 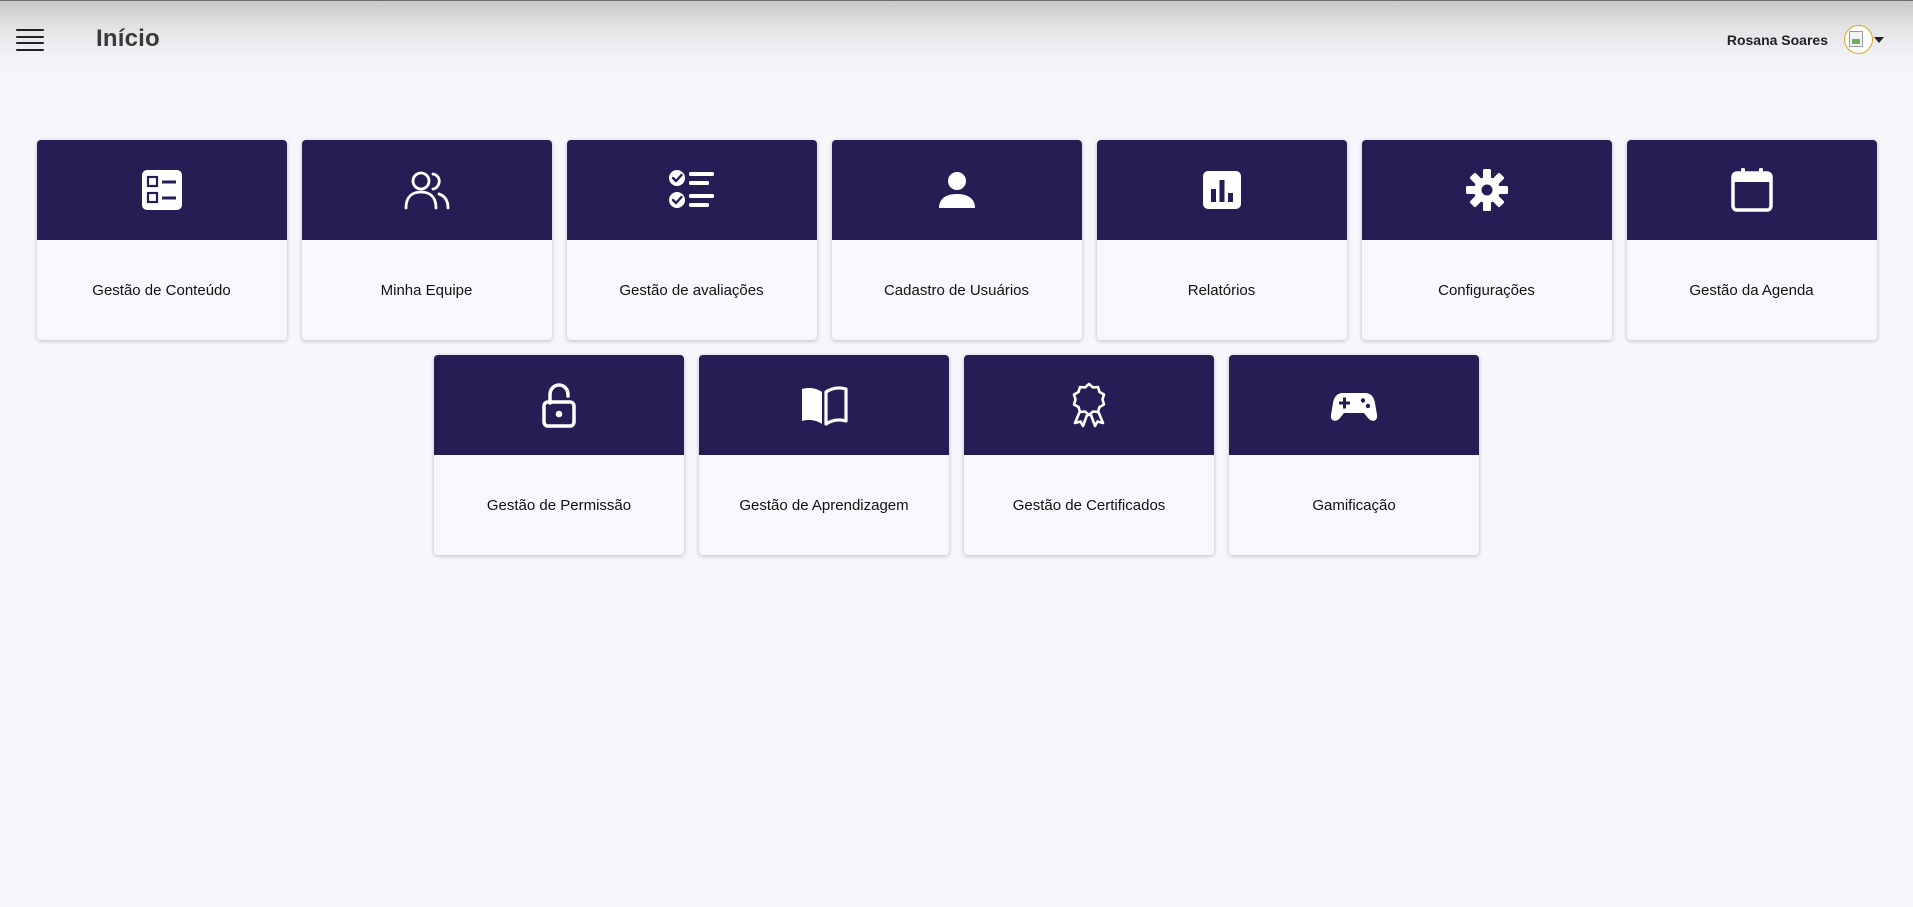 I want to click on avatar, so click(x=1858, y=39).